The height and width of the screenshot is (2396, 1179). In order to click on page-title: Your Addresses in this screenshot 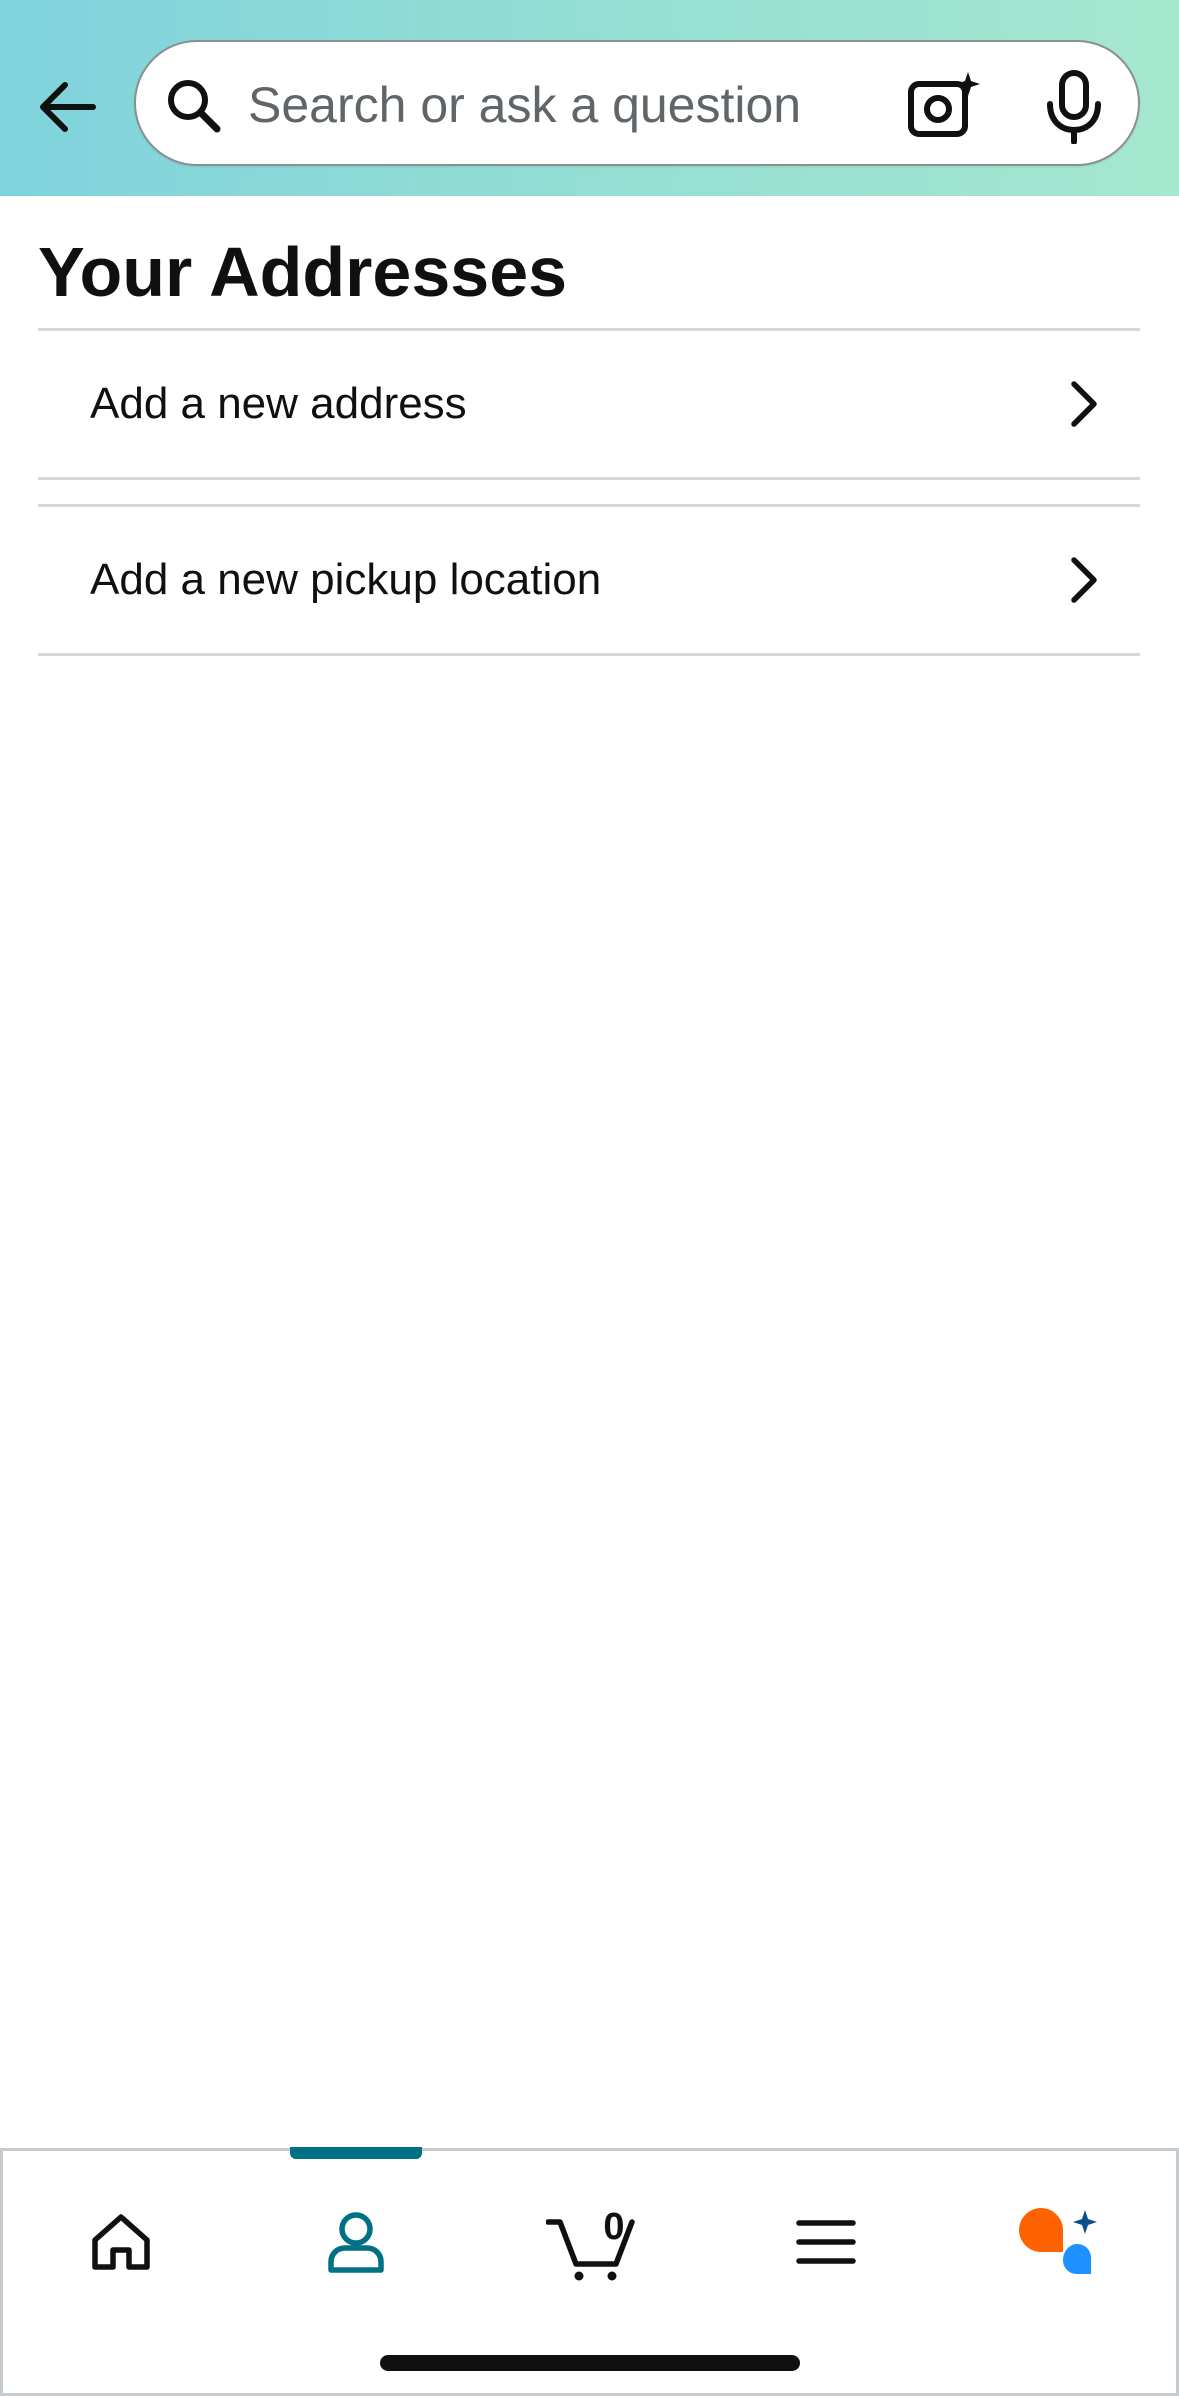, I will do `click(303, 272)`.